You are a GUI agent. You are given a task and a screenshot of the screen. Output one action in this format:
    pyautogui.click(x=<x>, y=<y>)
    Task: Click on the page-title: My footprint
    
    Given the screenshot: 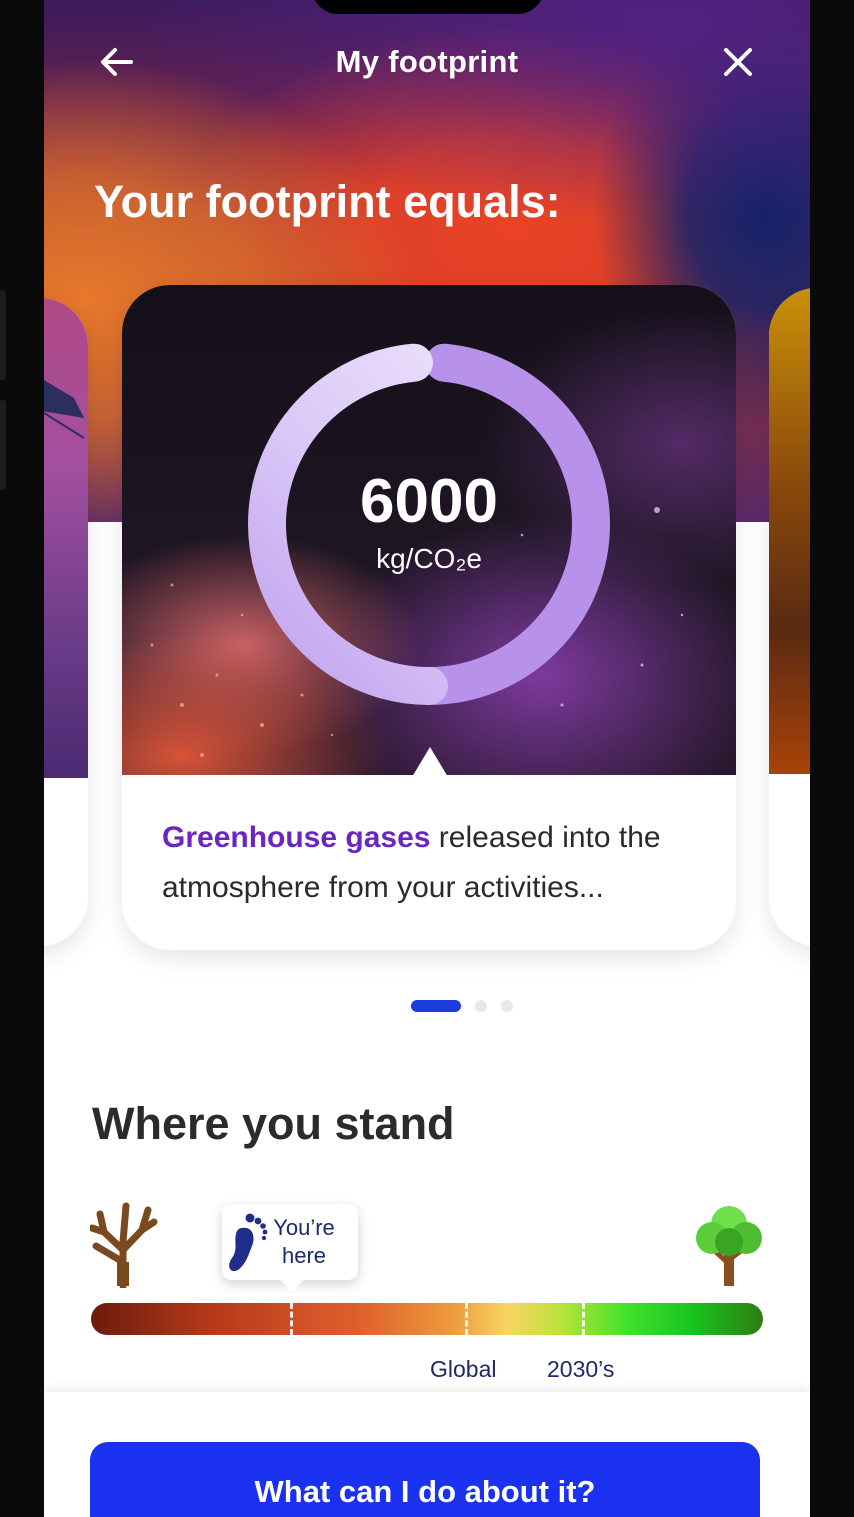 What is the action you would take?
    pyautogui.click(x=427, y=61)
    